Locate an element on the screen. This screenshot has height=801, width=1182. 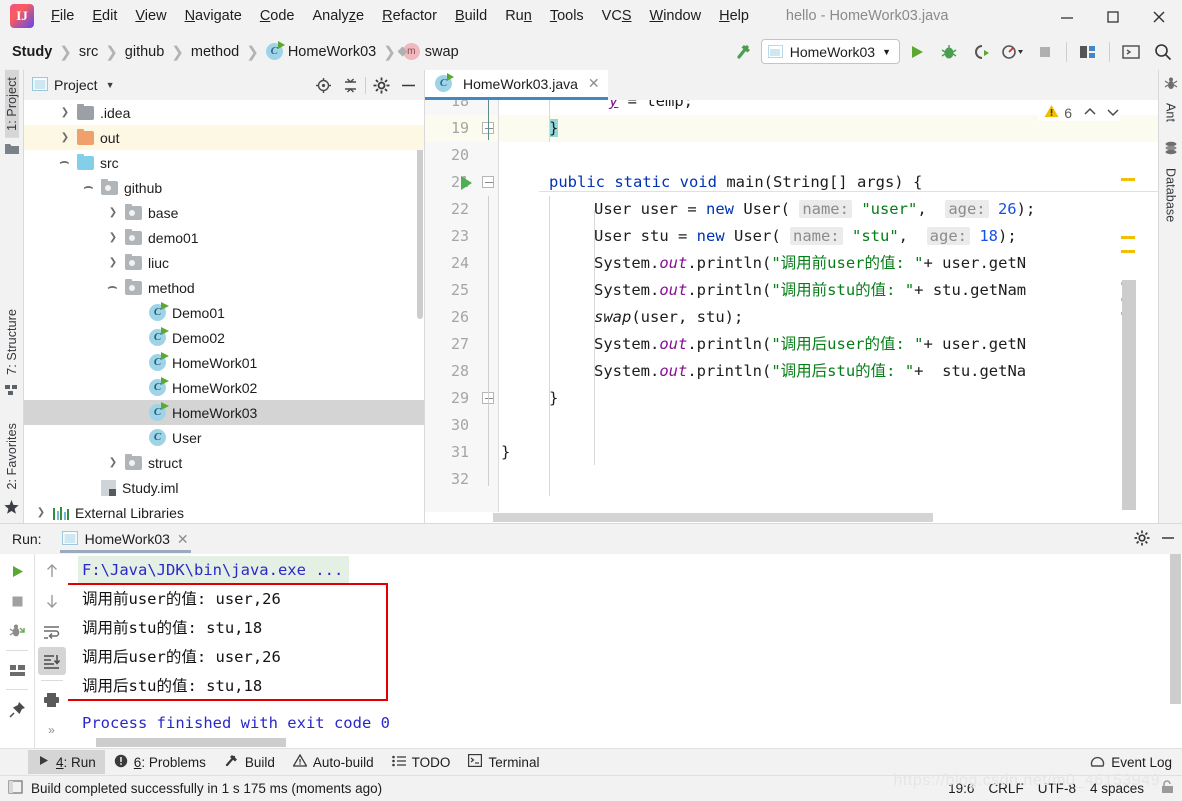
bottom-tab-terminal: Terminal is located at coordinates (503, 762).